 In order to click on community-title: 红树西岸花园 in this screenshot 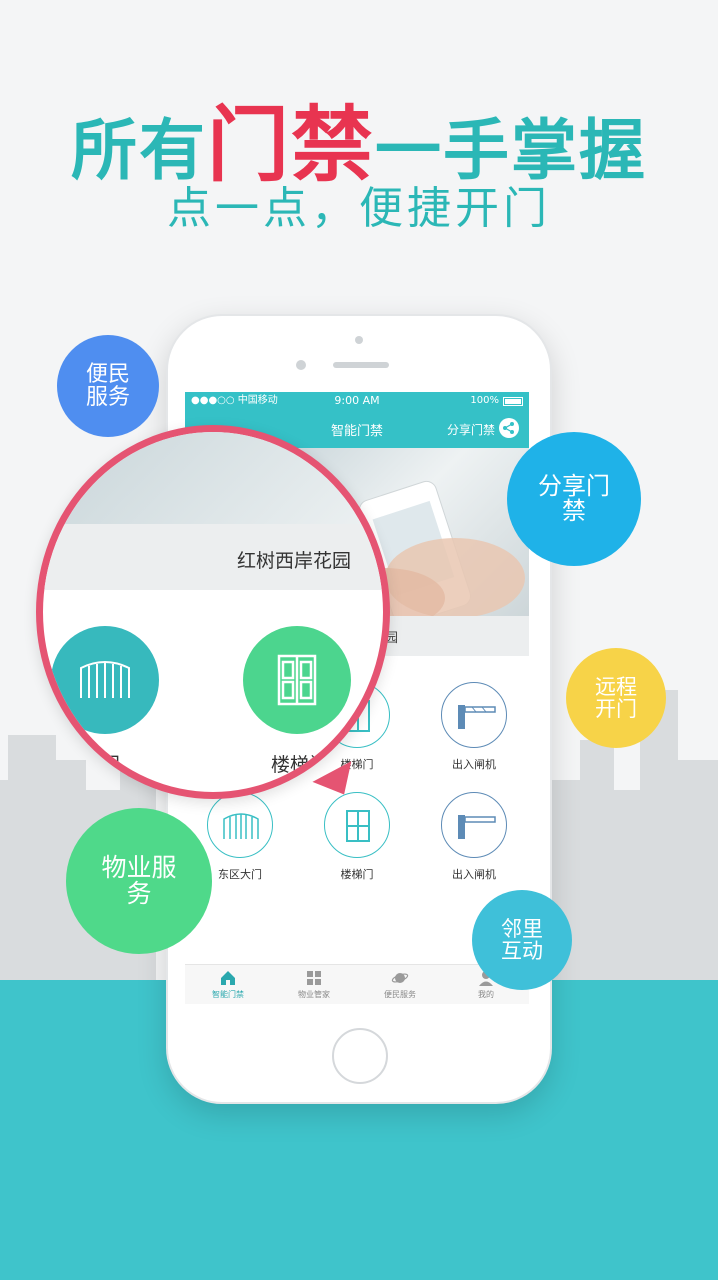, I will do `click(294, 561)`.